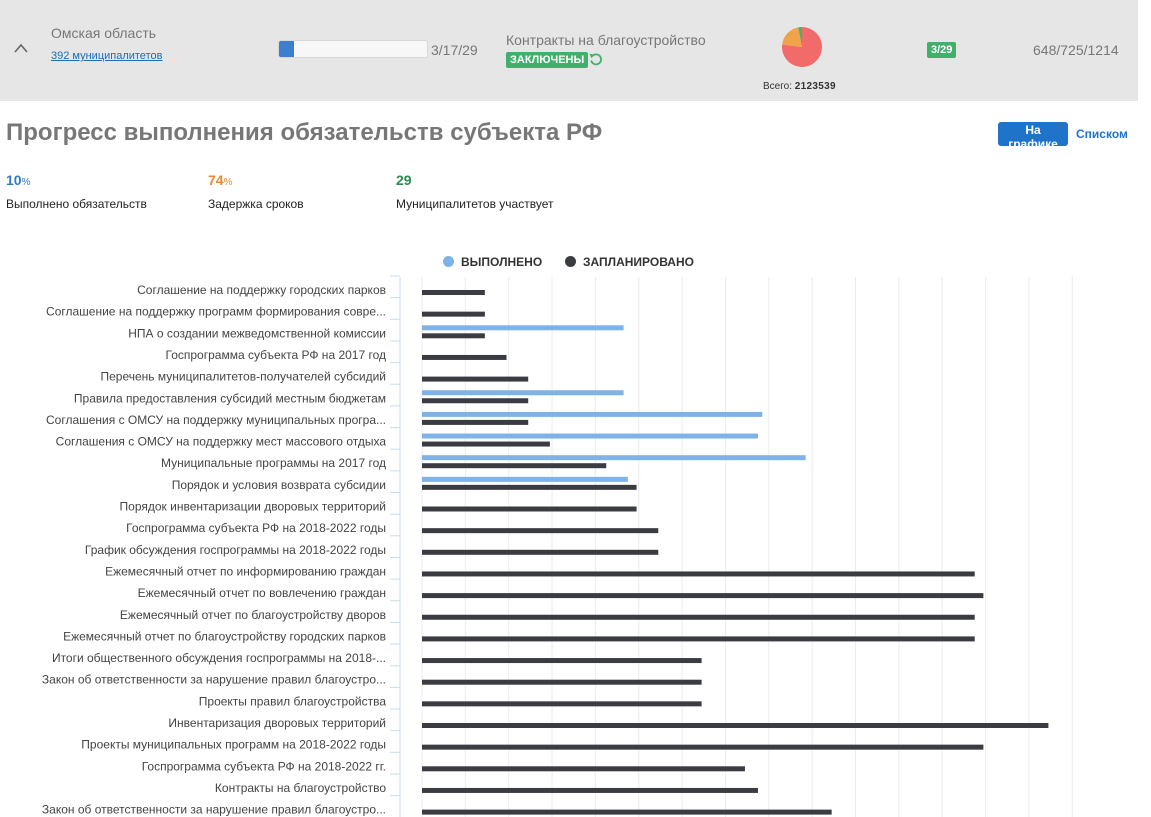 Image resolution: width=1151 pixels, height=817 pixels. Describe the element at coordinates (273, 463) in the screenshot. I see `category-label: Муниципальные программы на 2017 год` at that location.